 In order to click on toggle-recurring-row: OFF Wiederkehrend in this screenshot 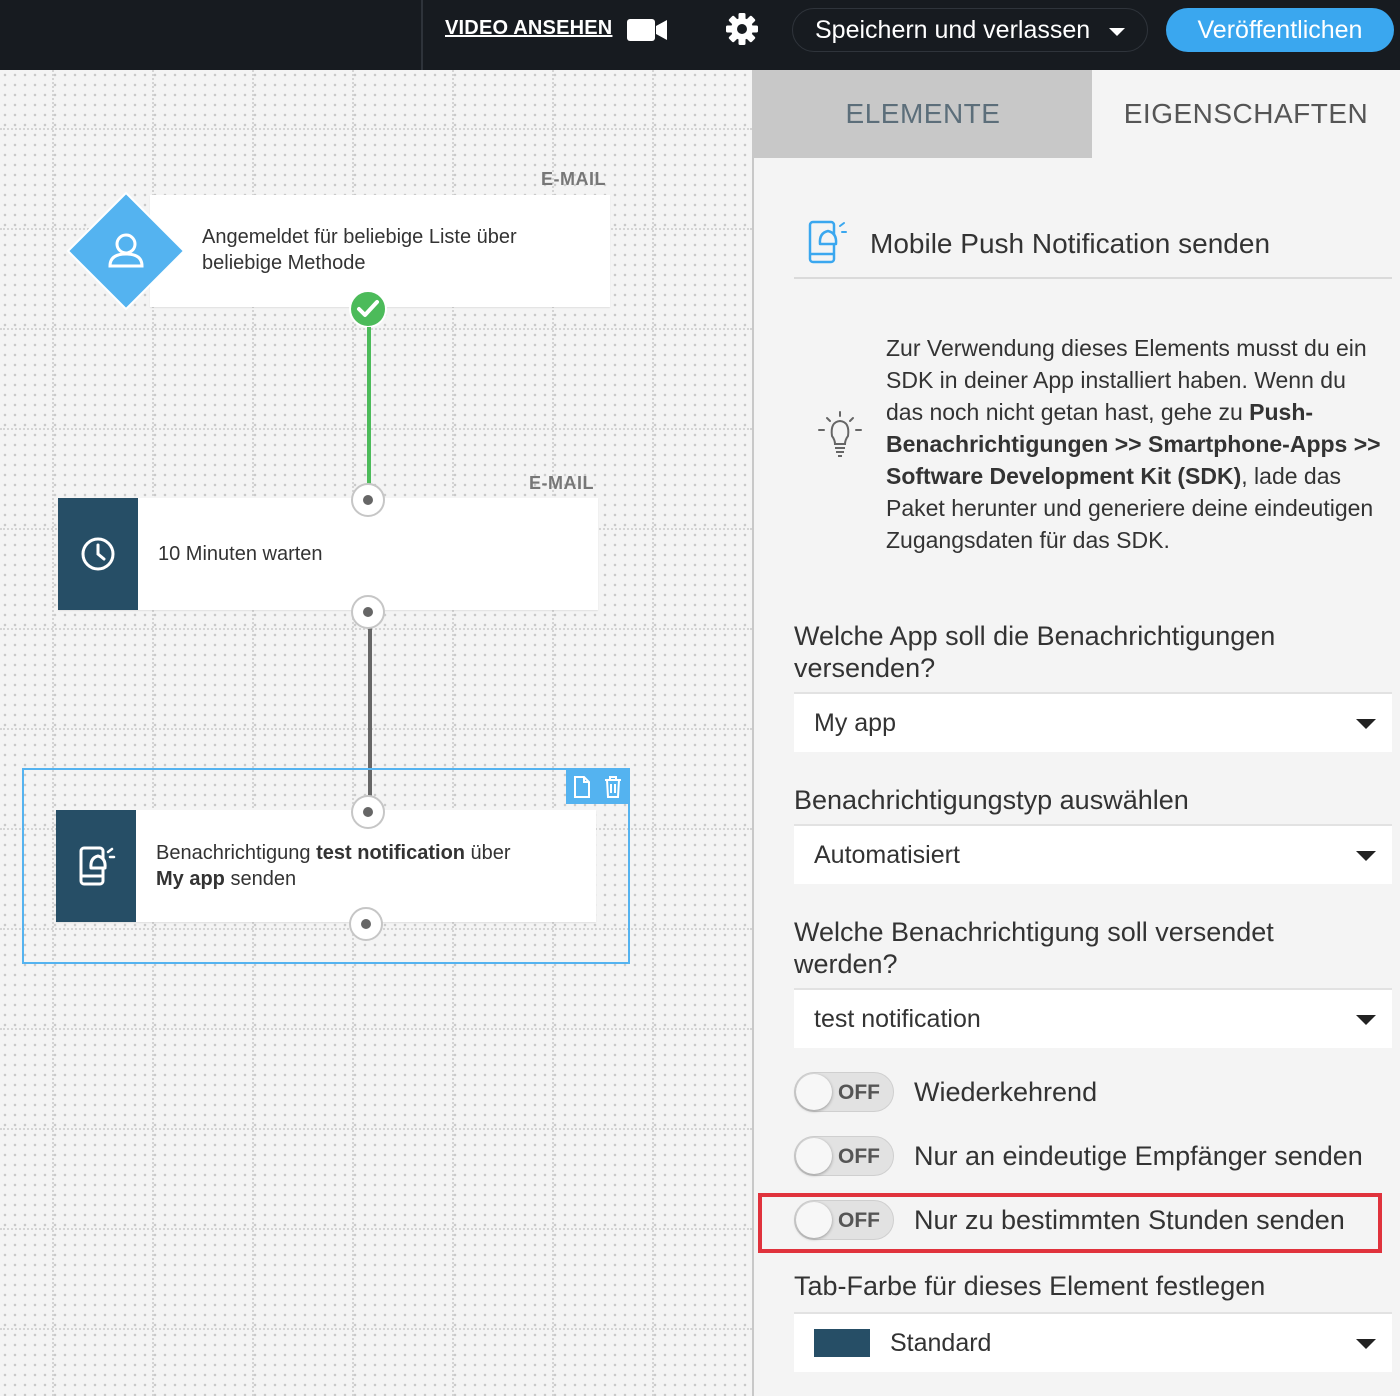, I will do `click(945, 1092)`.